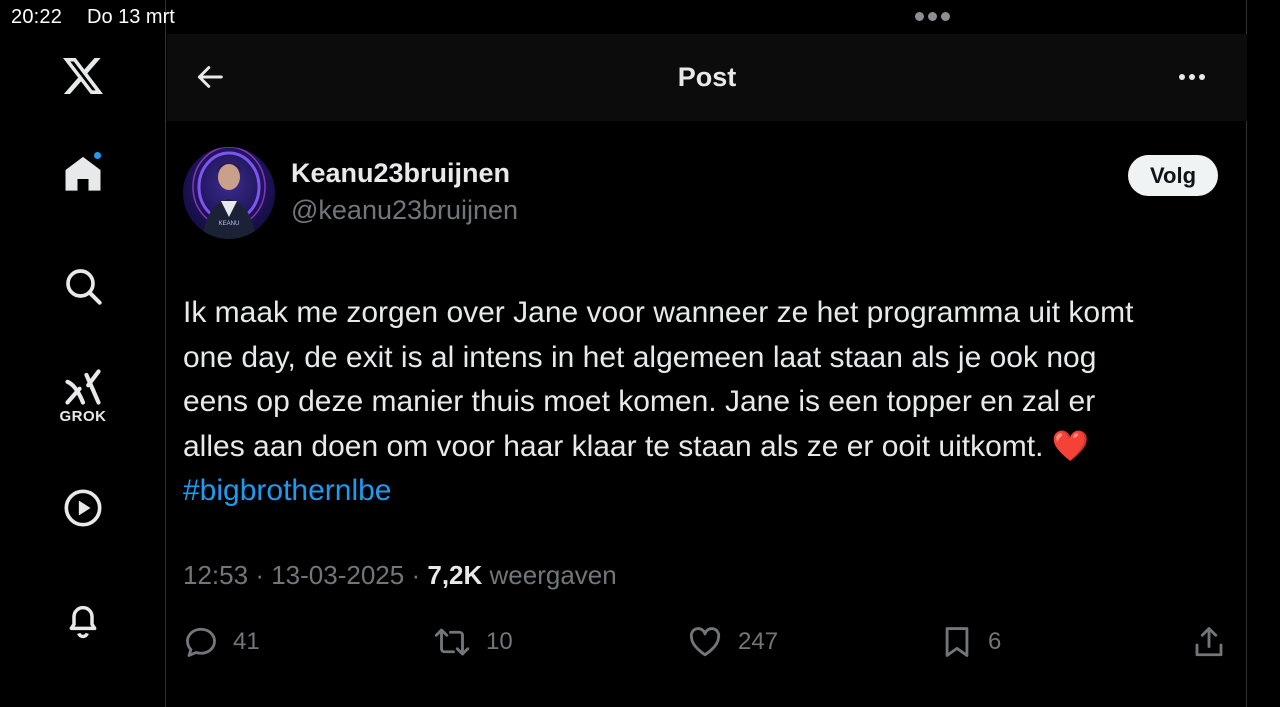  What do you see at coordinates (404, 210) in the screenshot?
I see `user-handle: @keanu23bruijnen` at bounding box center [404, 210].